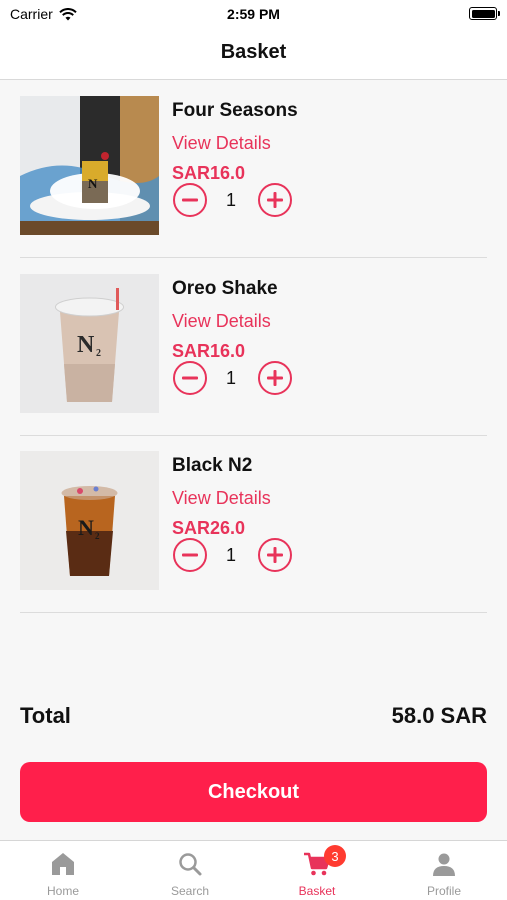  I want to click on person-icon, so click(444, 864).